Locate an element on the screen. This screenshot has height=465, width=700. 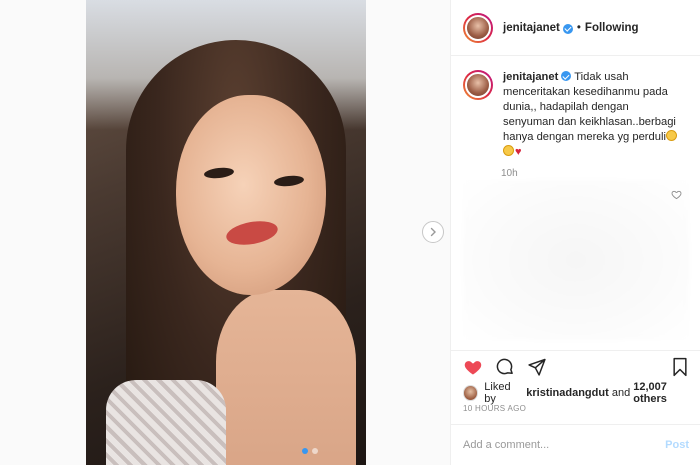
comment-input is located at coordinates (564, 445).